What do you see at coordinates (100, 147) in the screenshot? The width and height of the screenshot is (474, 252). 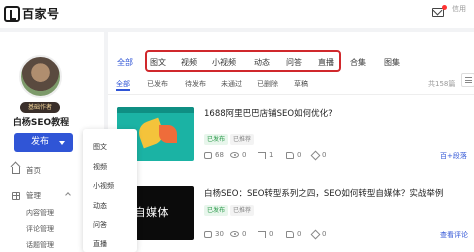 I see `dropdown-item-article: 图文` at bounding box center [100, 147].